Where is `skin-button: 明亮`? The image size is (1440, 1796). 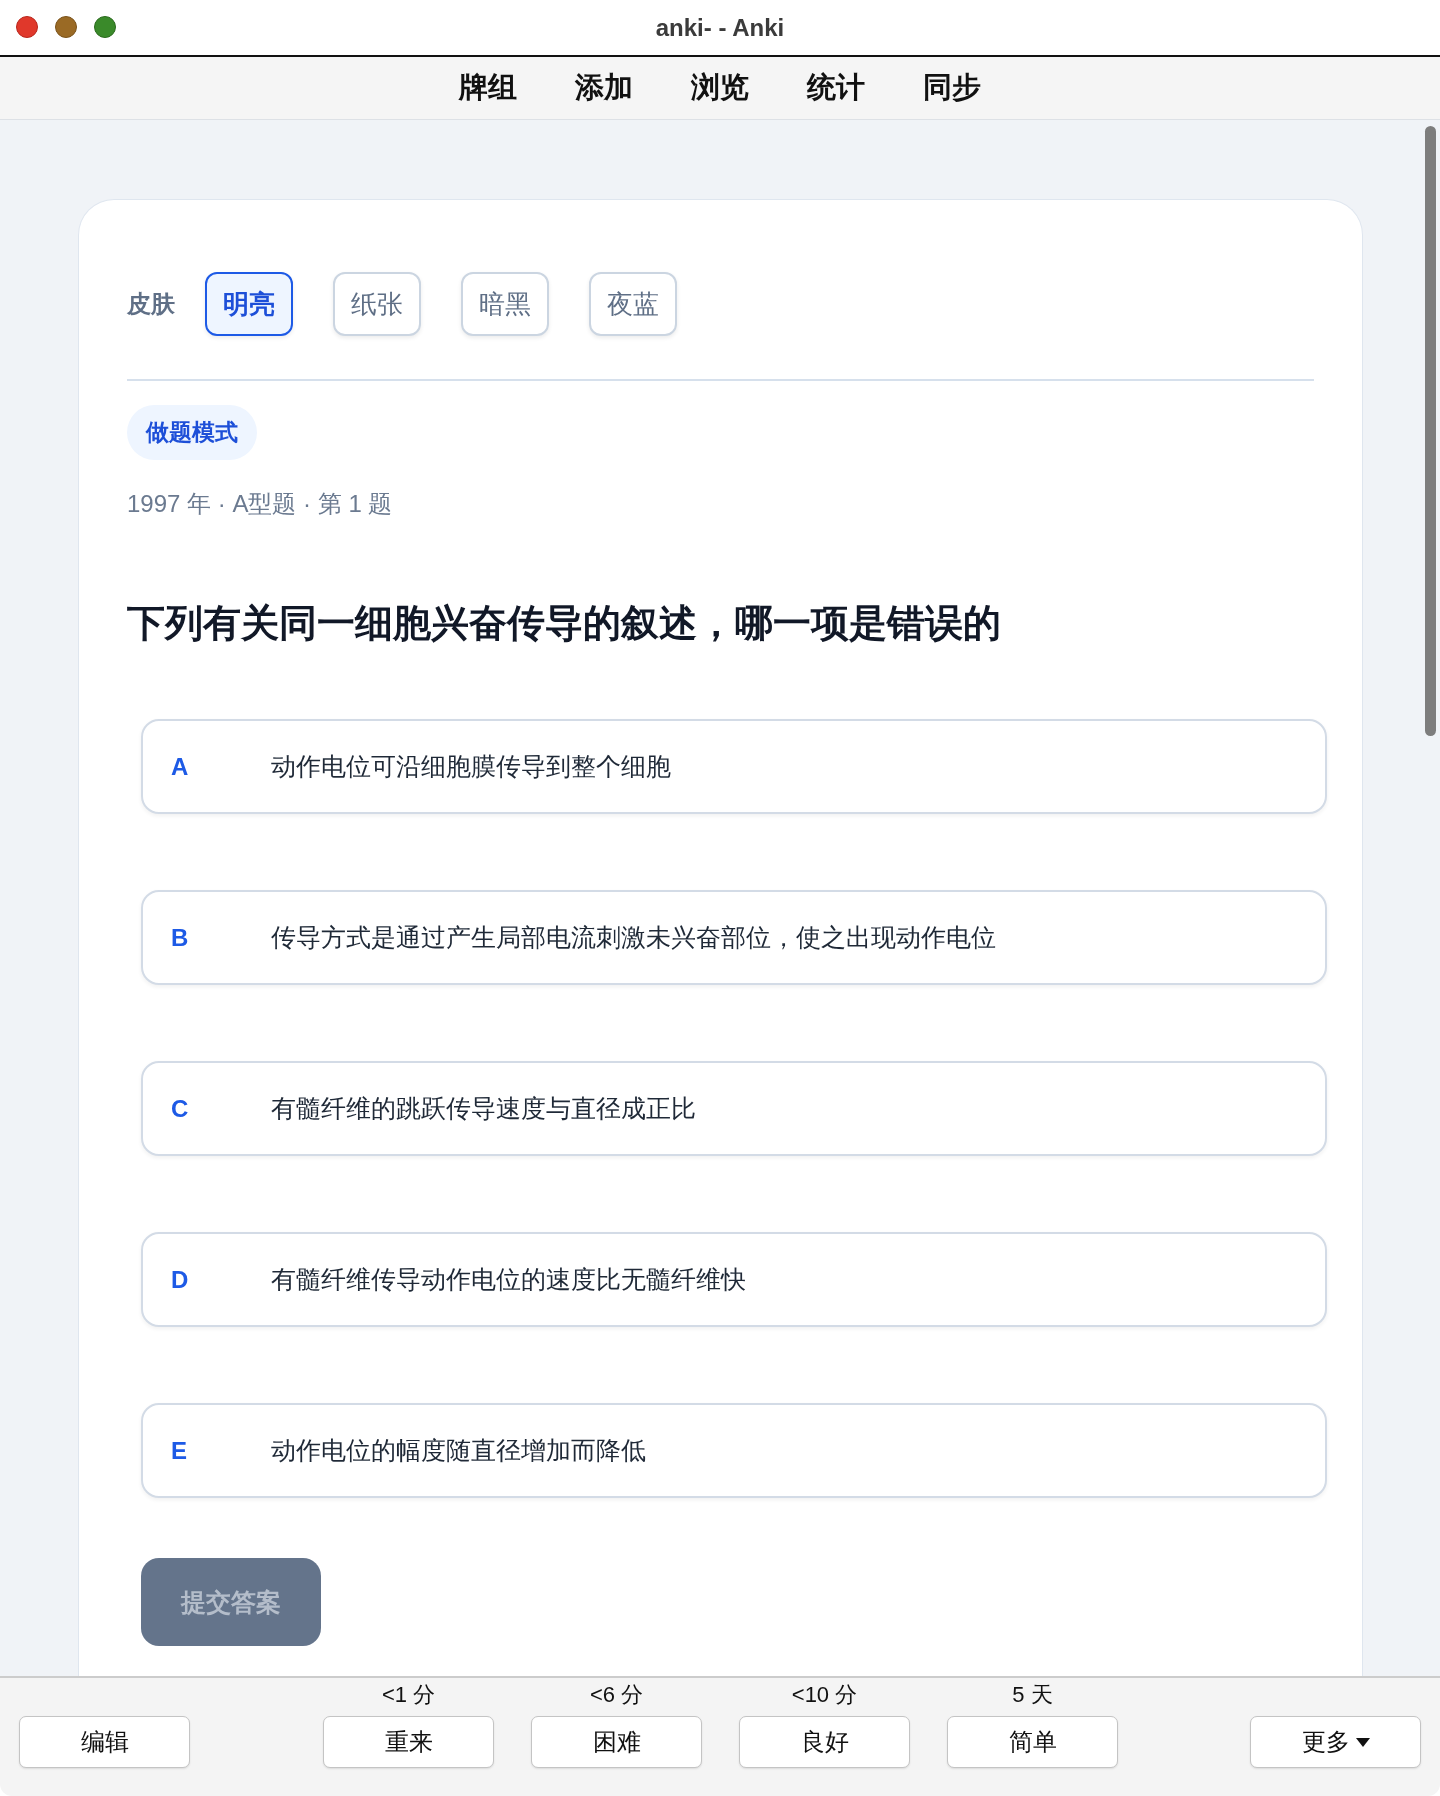 skin-button: 明亮 is located at coordinates (249, 304).